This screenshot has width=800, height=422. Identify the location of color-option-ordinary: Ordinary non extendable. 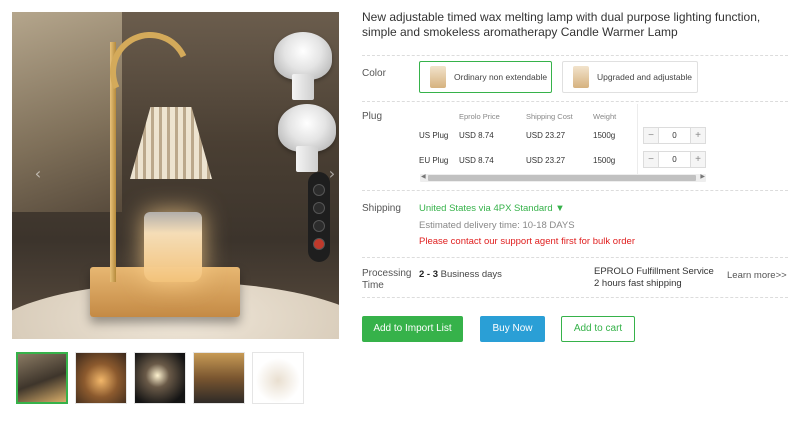
(485, 77).